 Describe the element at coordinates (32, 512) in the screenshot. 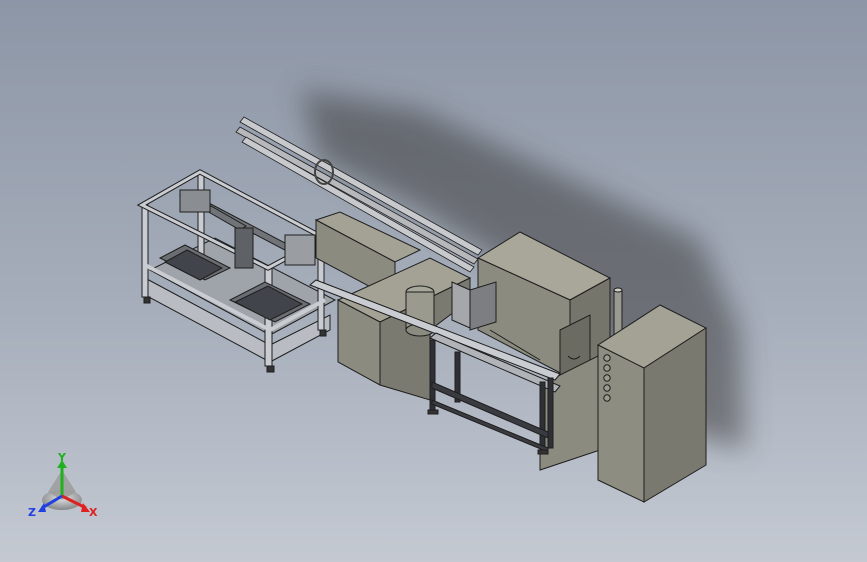

I see `z-axis-label: Z` at that location.